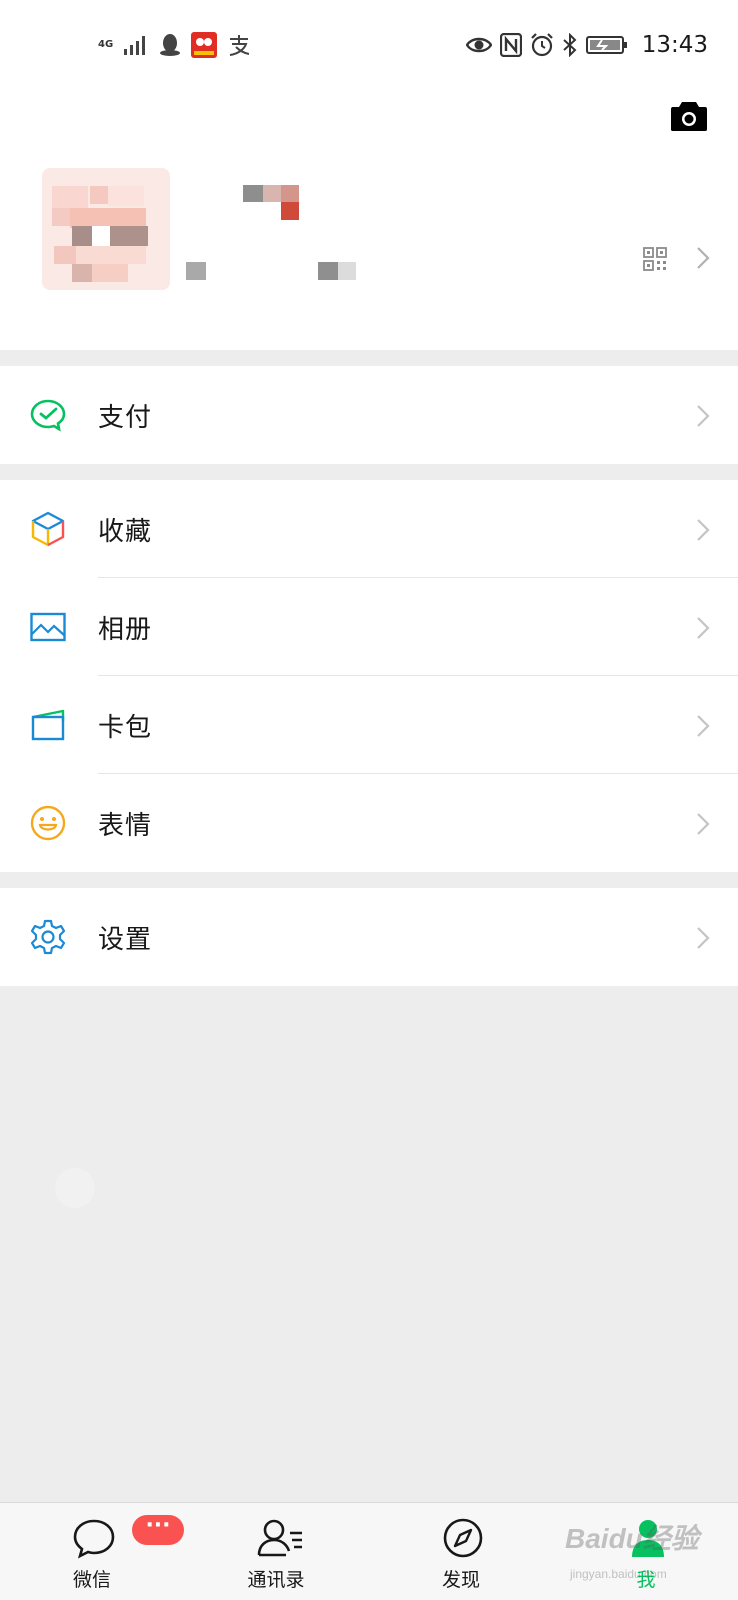  What do you see at coordinates (125, 629) in the screenshot?
I see `menu-label-album: 相册` at bounding box center [125, 629].